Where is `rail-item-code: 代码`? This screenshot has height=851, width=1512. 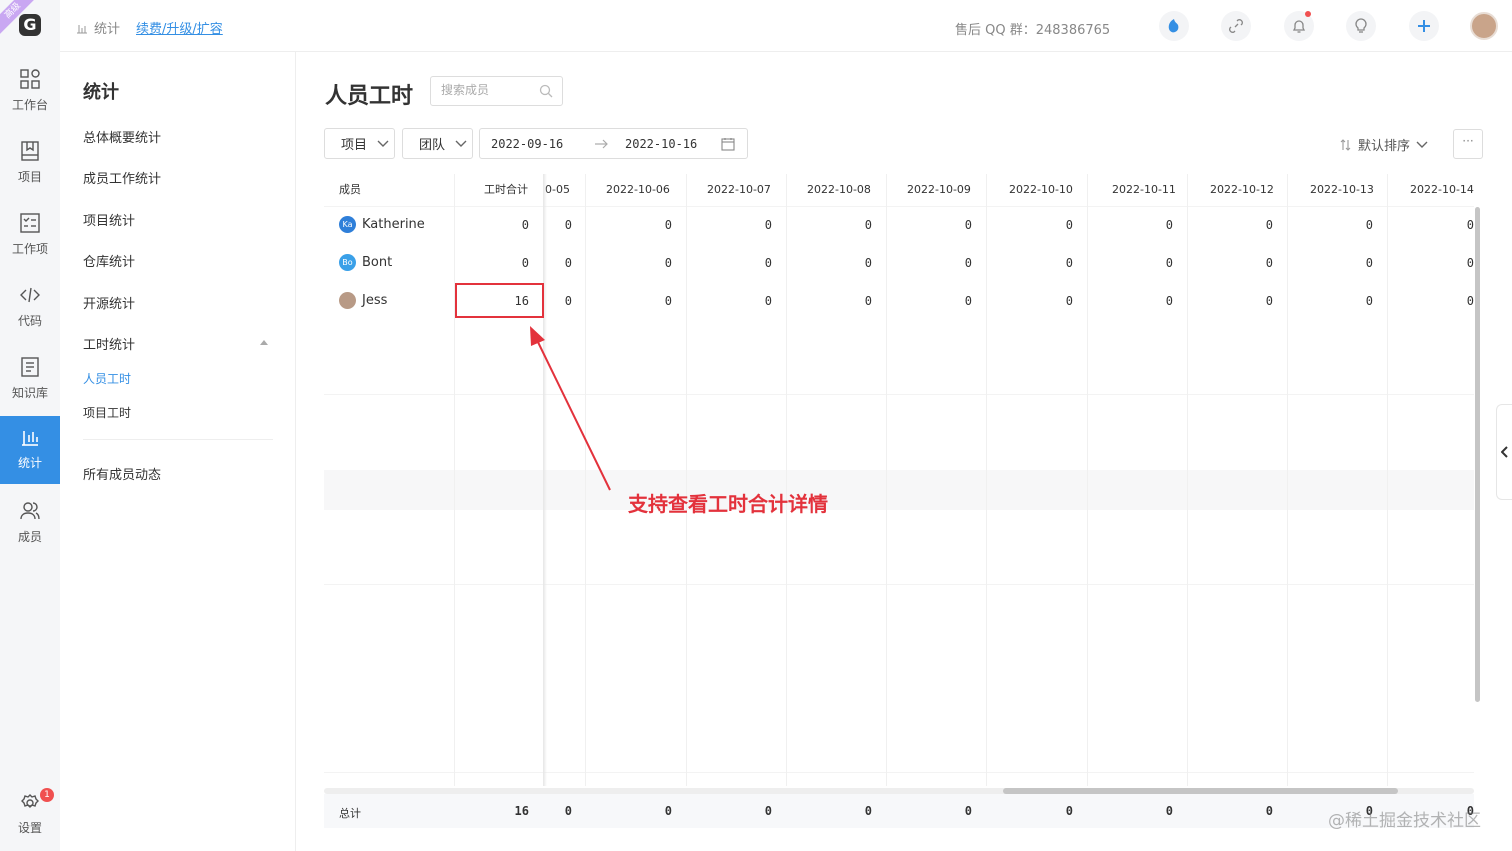
rail-item-code: 代码 is located at coordinates (30, 308).